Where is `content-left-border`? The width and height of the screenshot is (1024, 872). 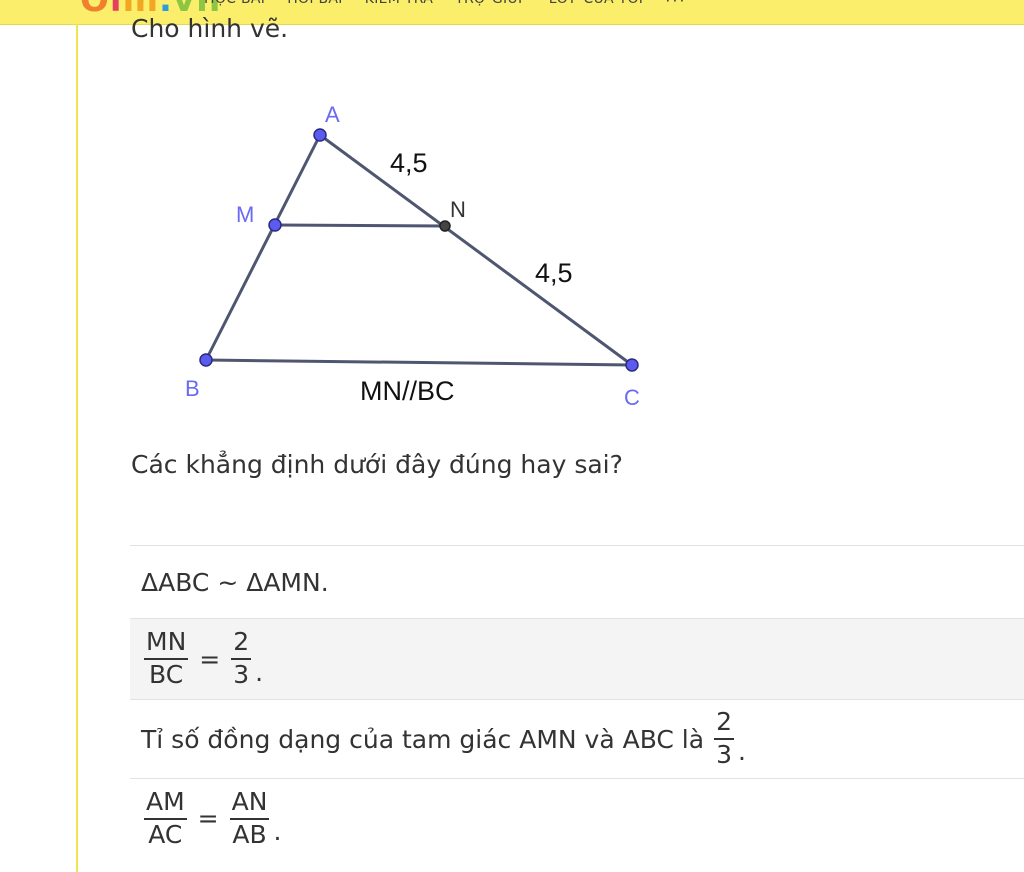
content-left-border is located at coordinates (77, 448).